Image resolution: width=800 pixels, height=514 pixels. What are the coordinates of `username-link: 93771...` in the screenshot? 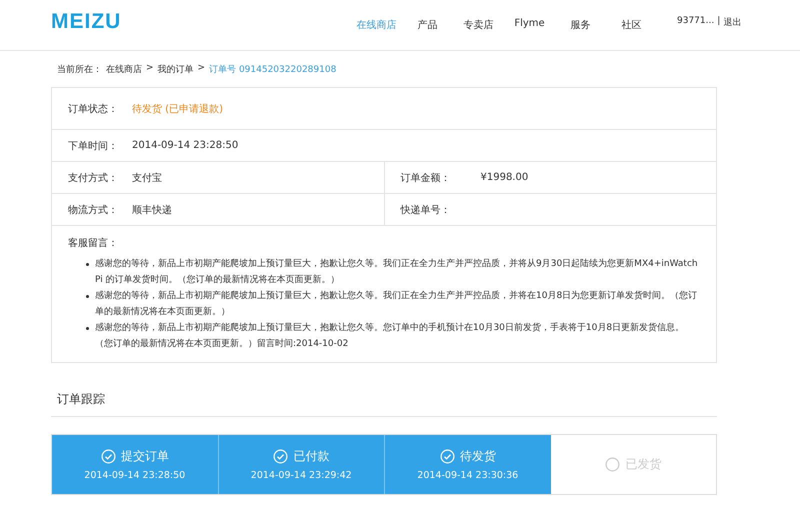 It's located at (695, 22).